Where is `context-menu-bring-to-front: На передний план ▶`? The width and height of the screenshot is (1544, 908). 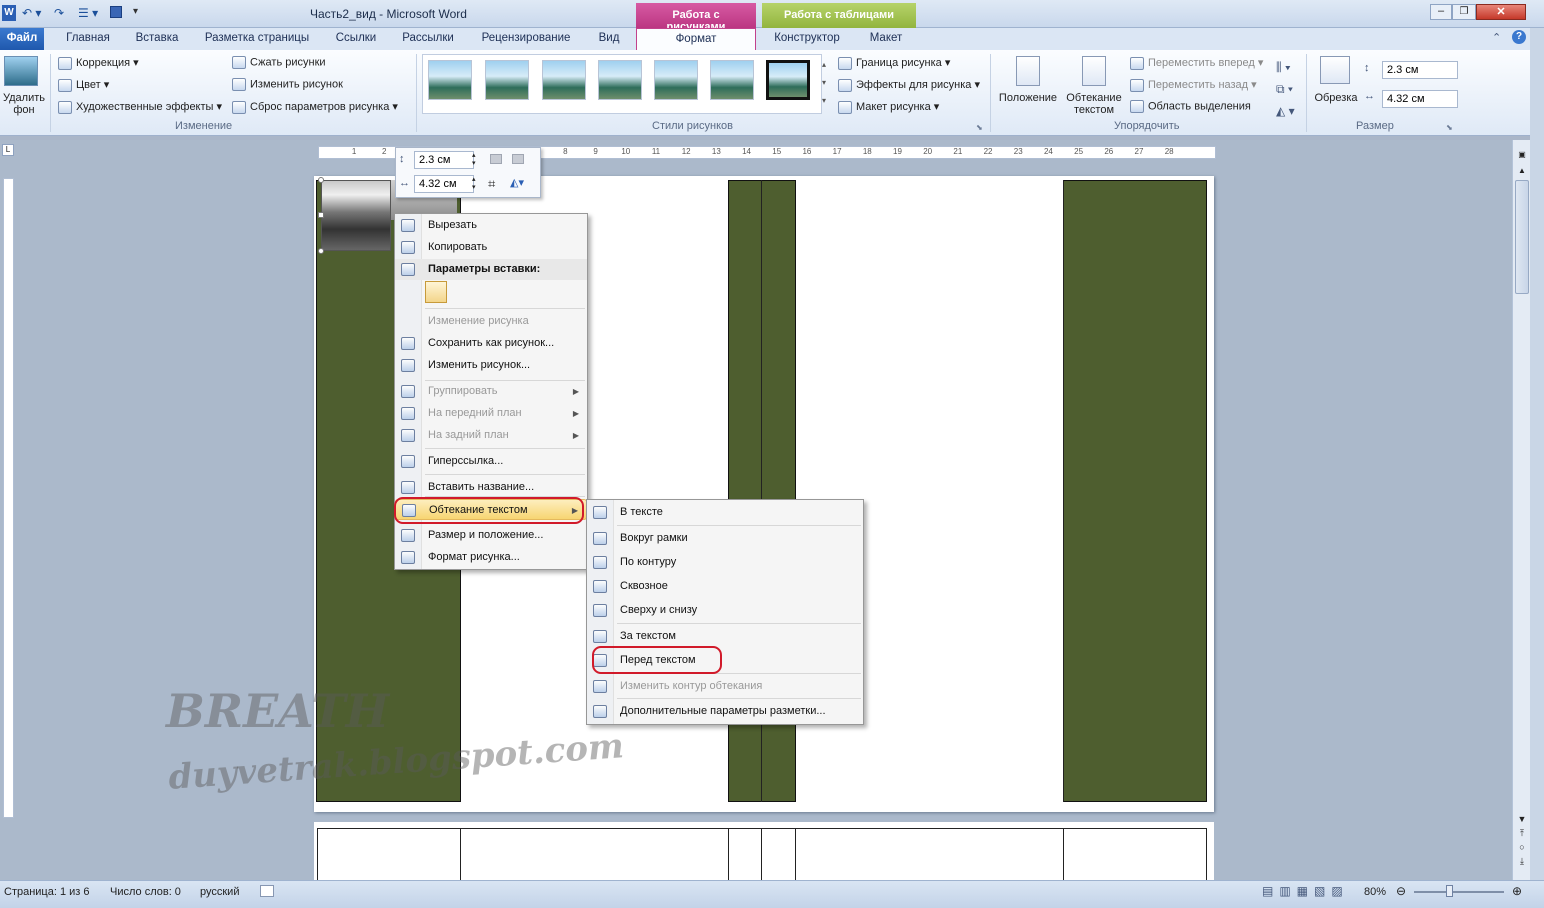 context-menu-bring-to-front: На передний план ▶ is located at coordinates (491, 413).